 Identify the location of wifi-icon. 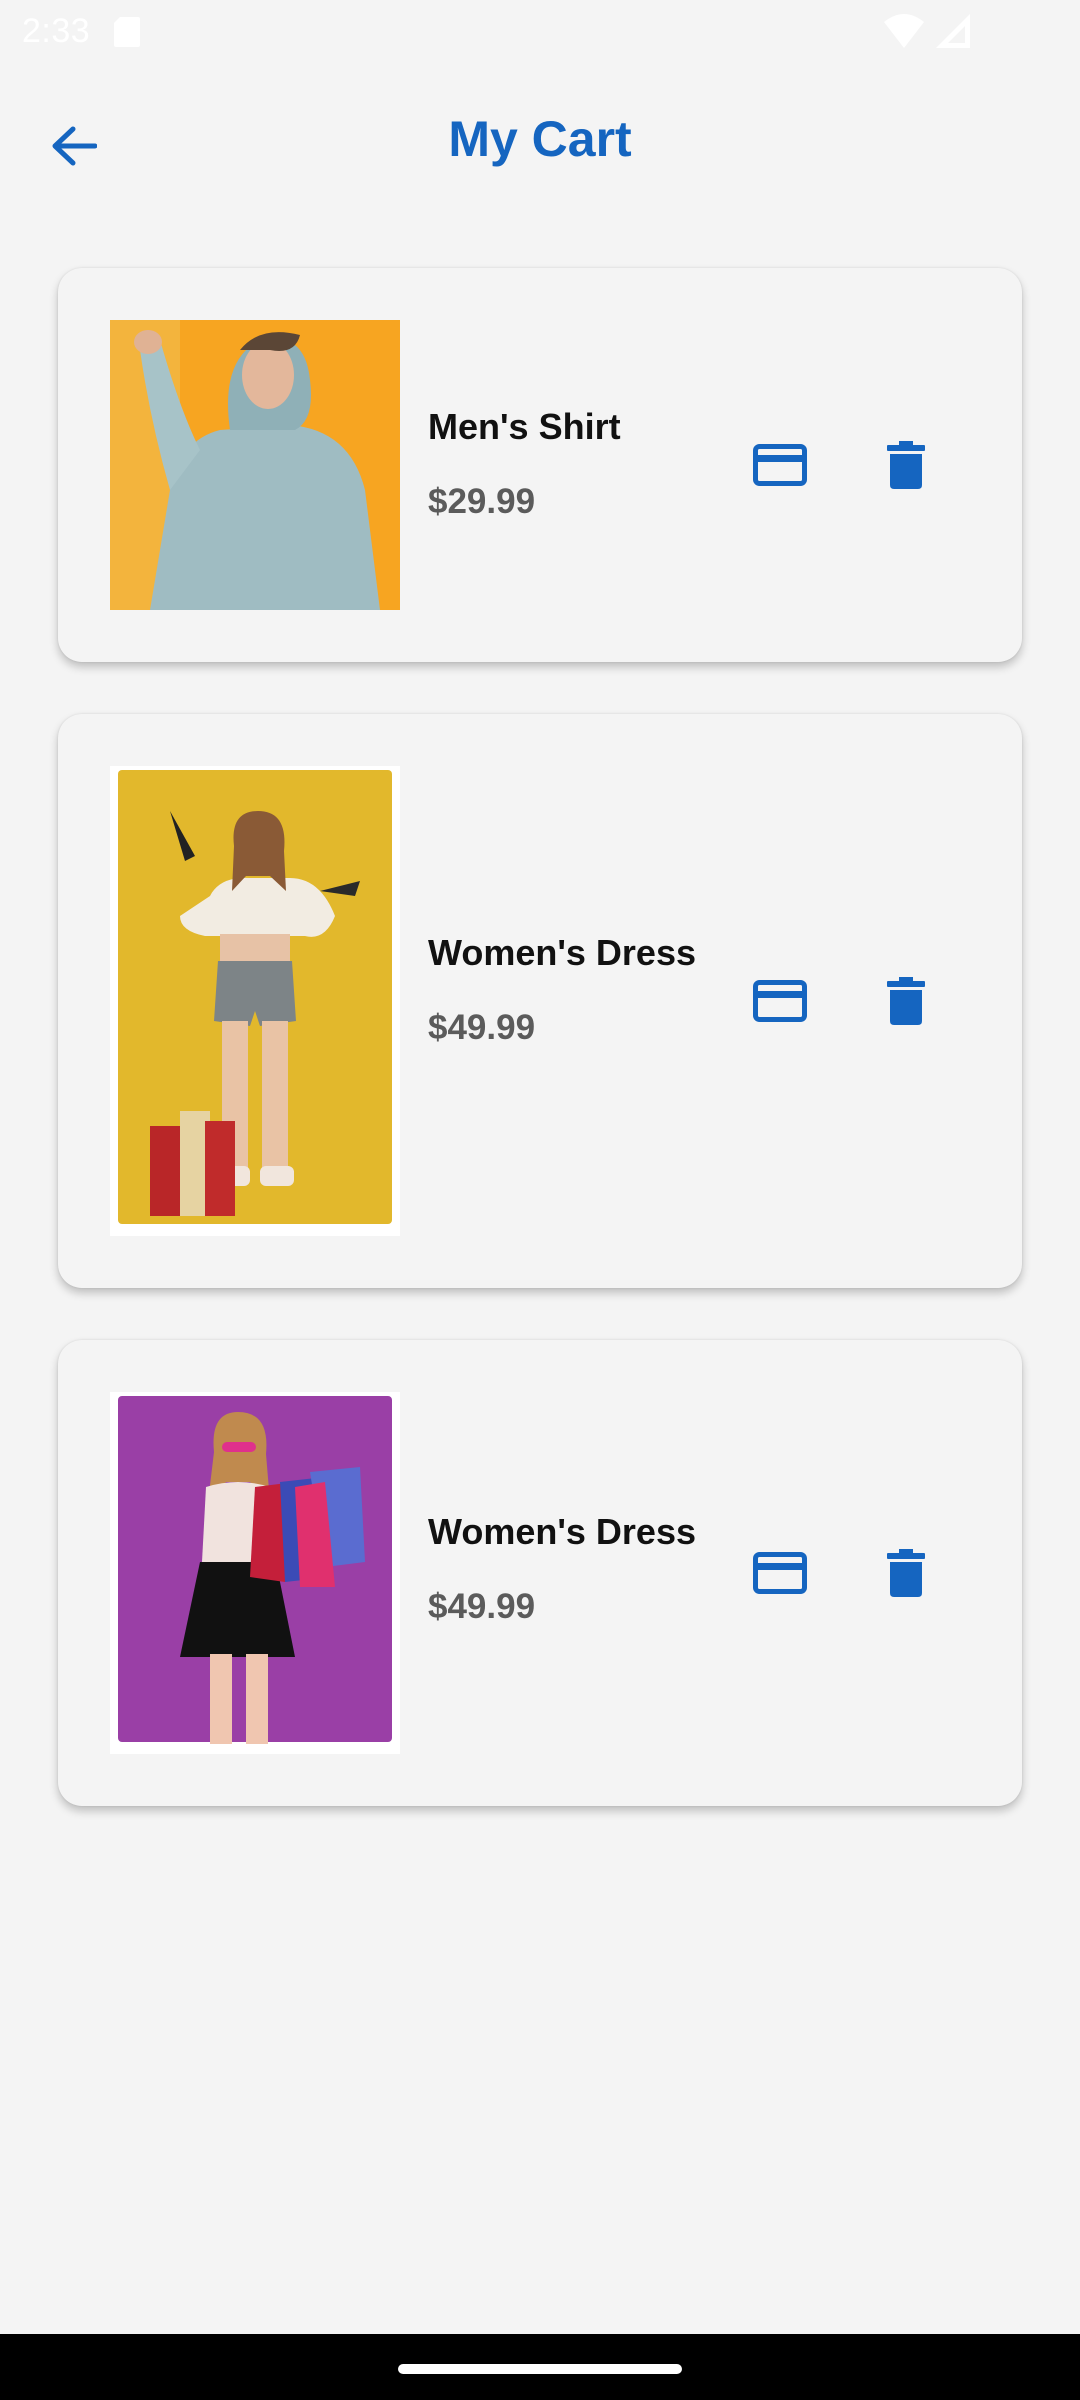
(903, 31).